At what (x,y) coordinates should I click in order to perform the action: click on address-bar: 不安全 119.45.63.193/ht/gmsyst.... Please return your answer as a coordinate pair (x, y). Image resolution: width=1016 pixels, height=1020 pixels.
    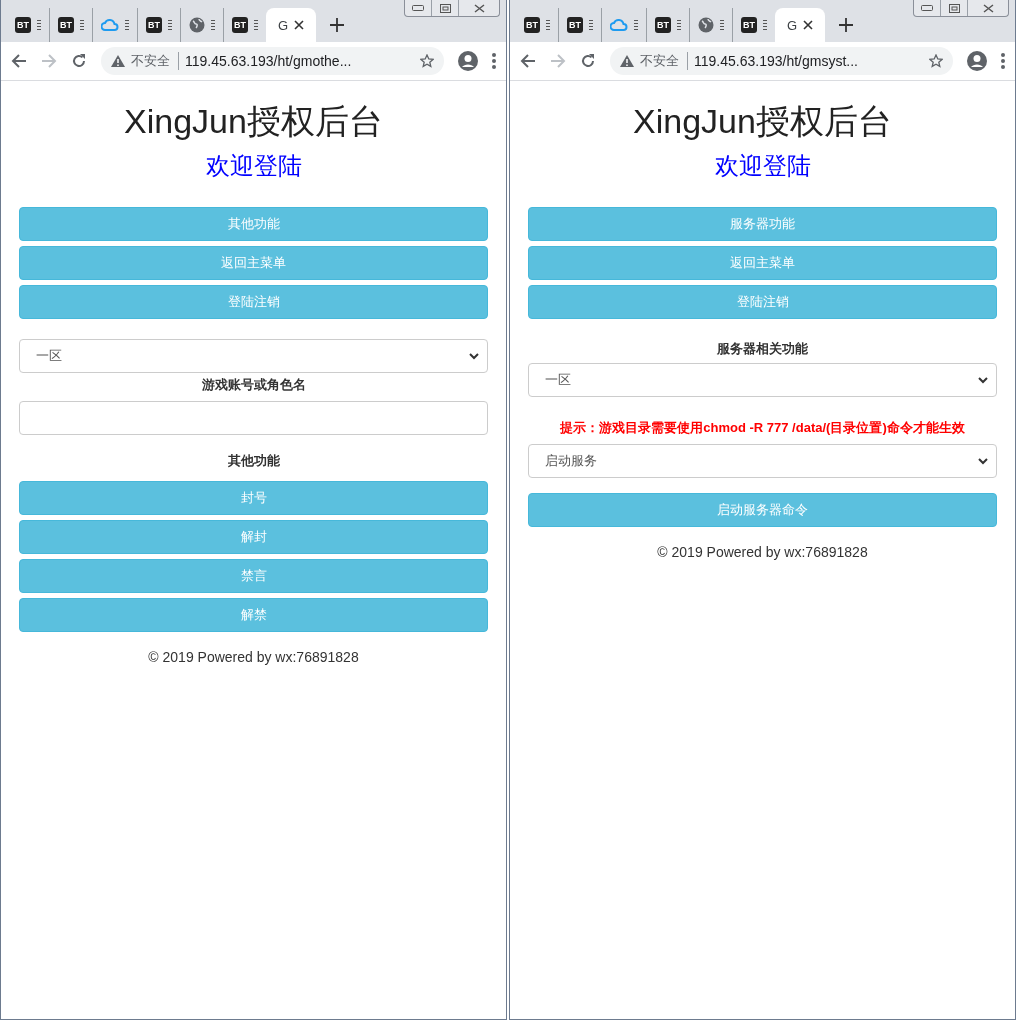
    Looking at the image, I should click on (781, 61).